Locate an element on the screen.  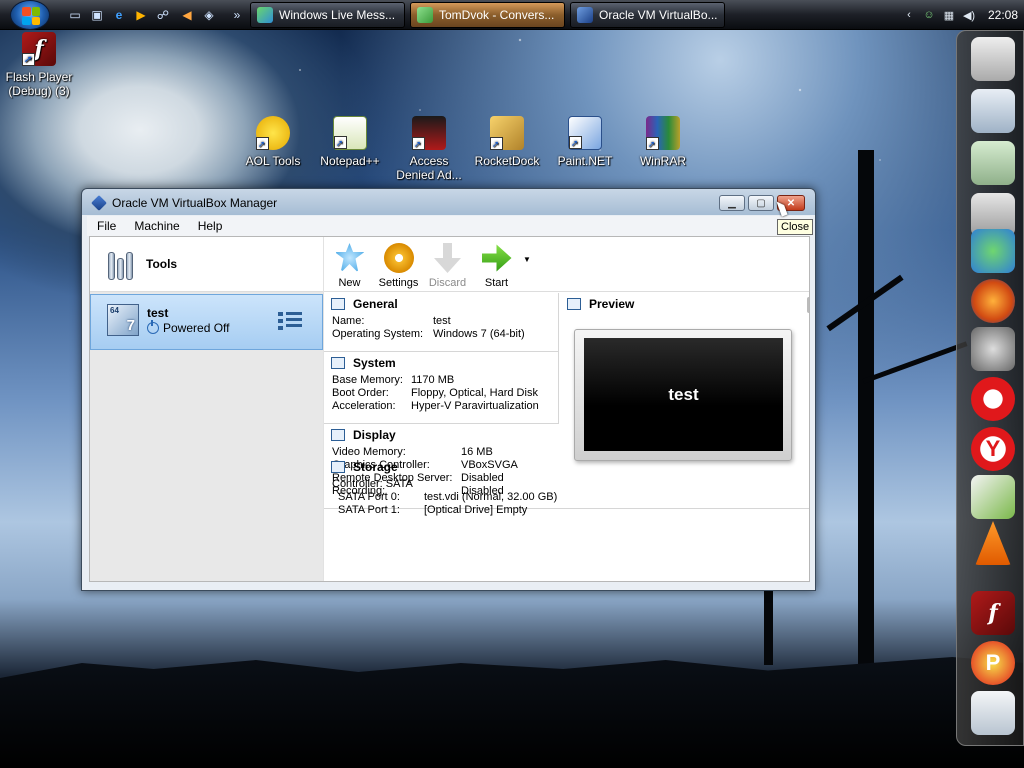
recycle-bin-icon is located at coordinates (993, 713).